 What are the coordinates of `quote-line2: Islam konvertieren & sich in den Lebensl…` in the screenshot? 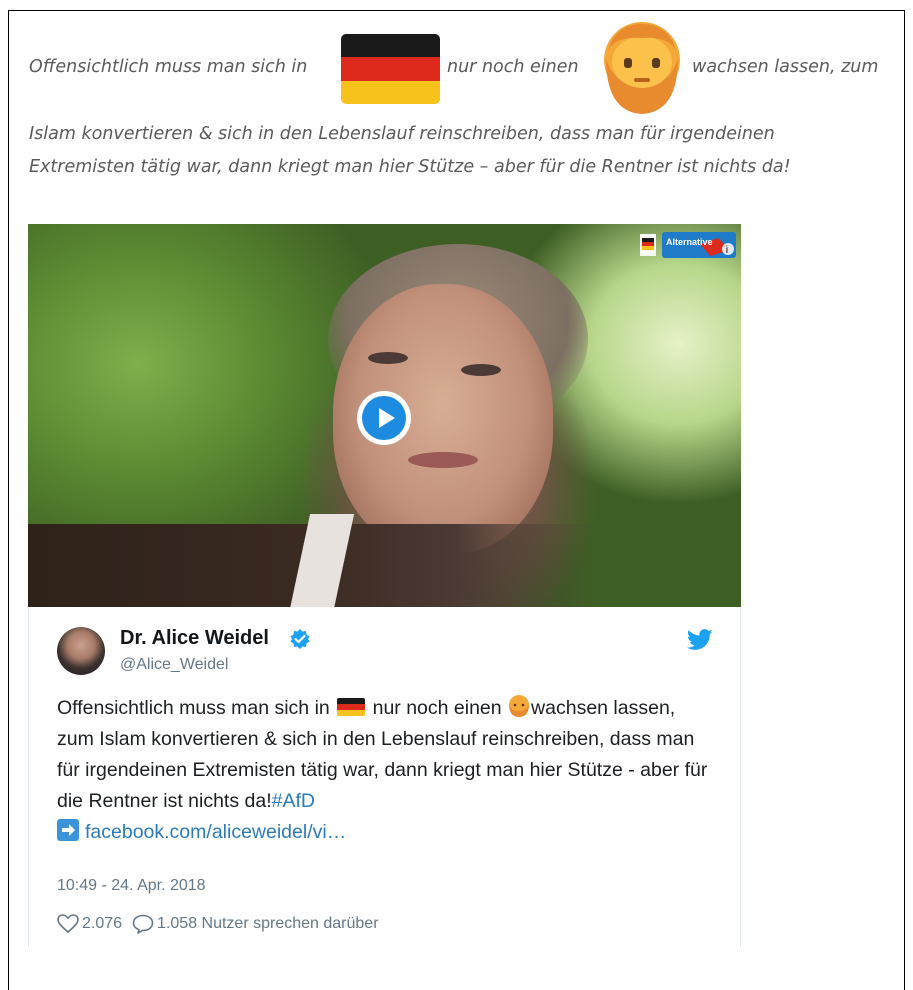 It's located at (402, 134).